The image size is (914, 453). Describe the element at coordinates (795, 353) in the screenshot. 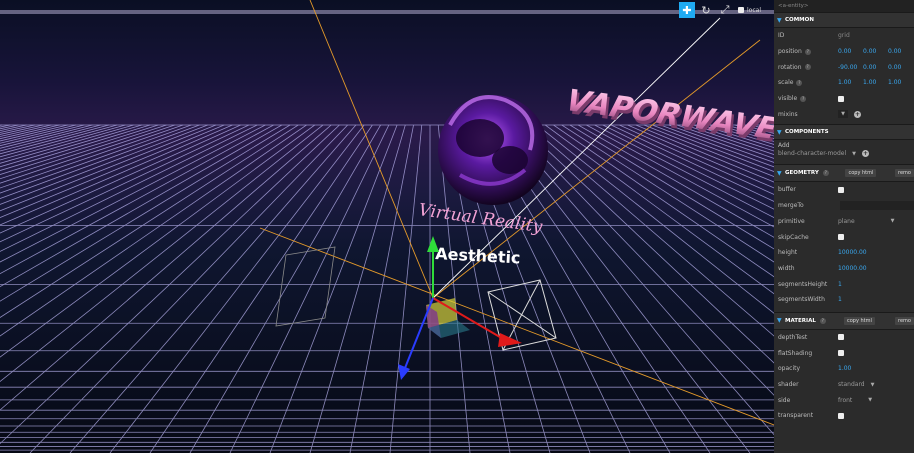

I see `flatshading-label: flatShading` at that location.